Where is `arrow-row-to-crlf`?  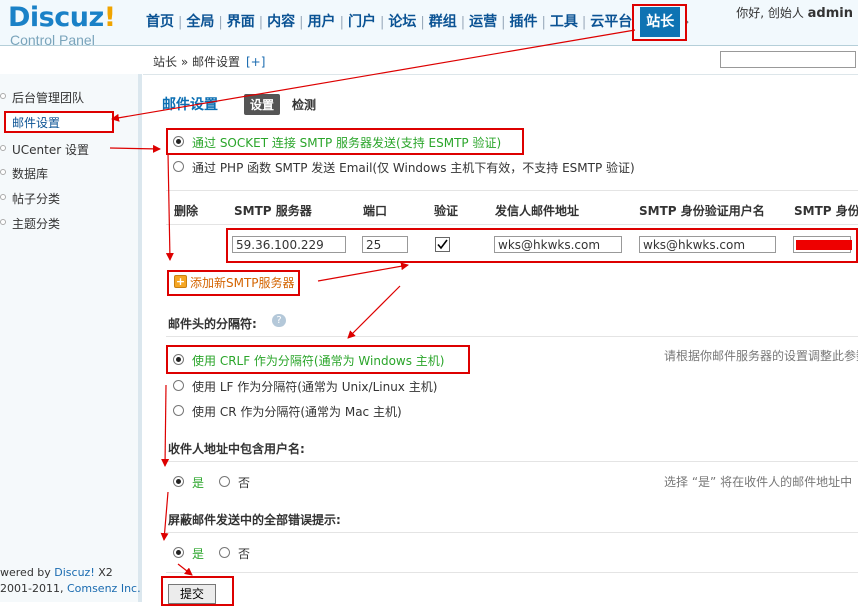 arrow-row-to-crlf is located at coordinates (374, 312).